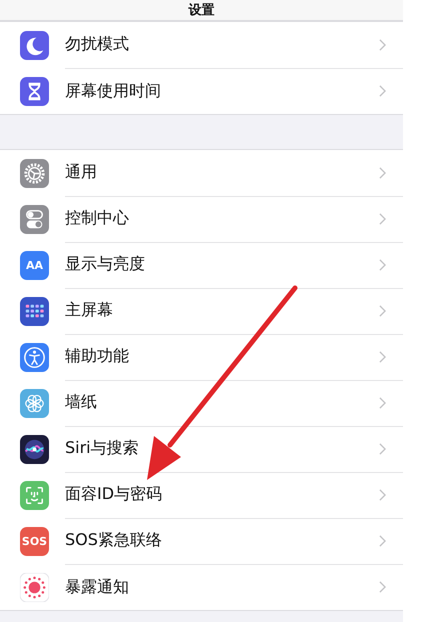  What do you see at coordinates (81, 402) in the screenshot?
I see `row-label: 墙纸` at bounding box center [81, 402].